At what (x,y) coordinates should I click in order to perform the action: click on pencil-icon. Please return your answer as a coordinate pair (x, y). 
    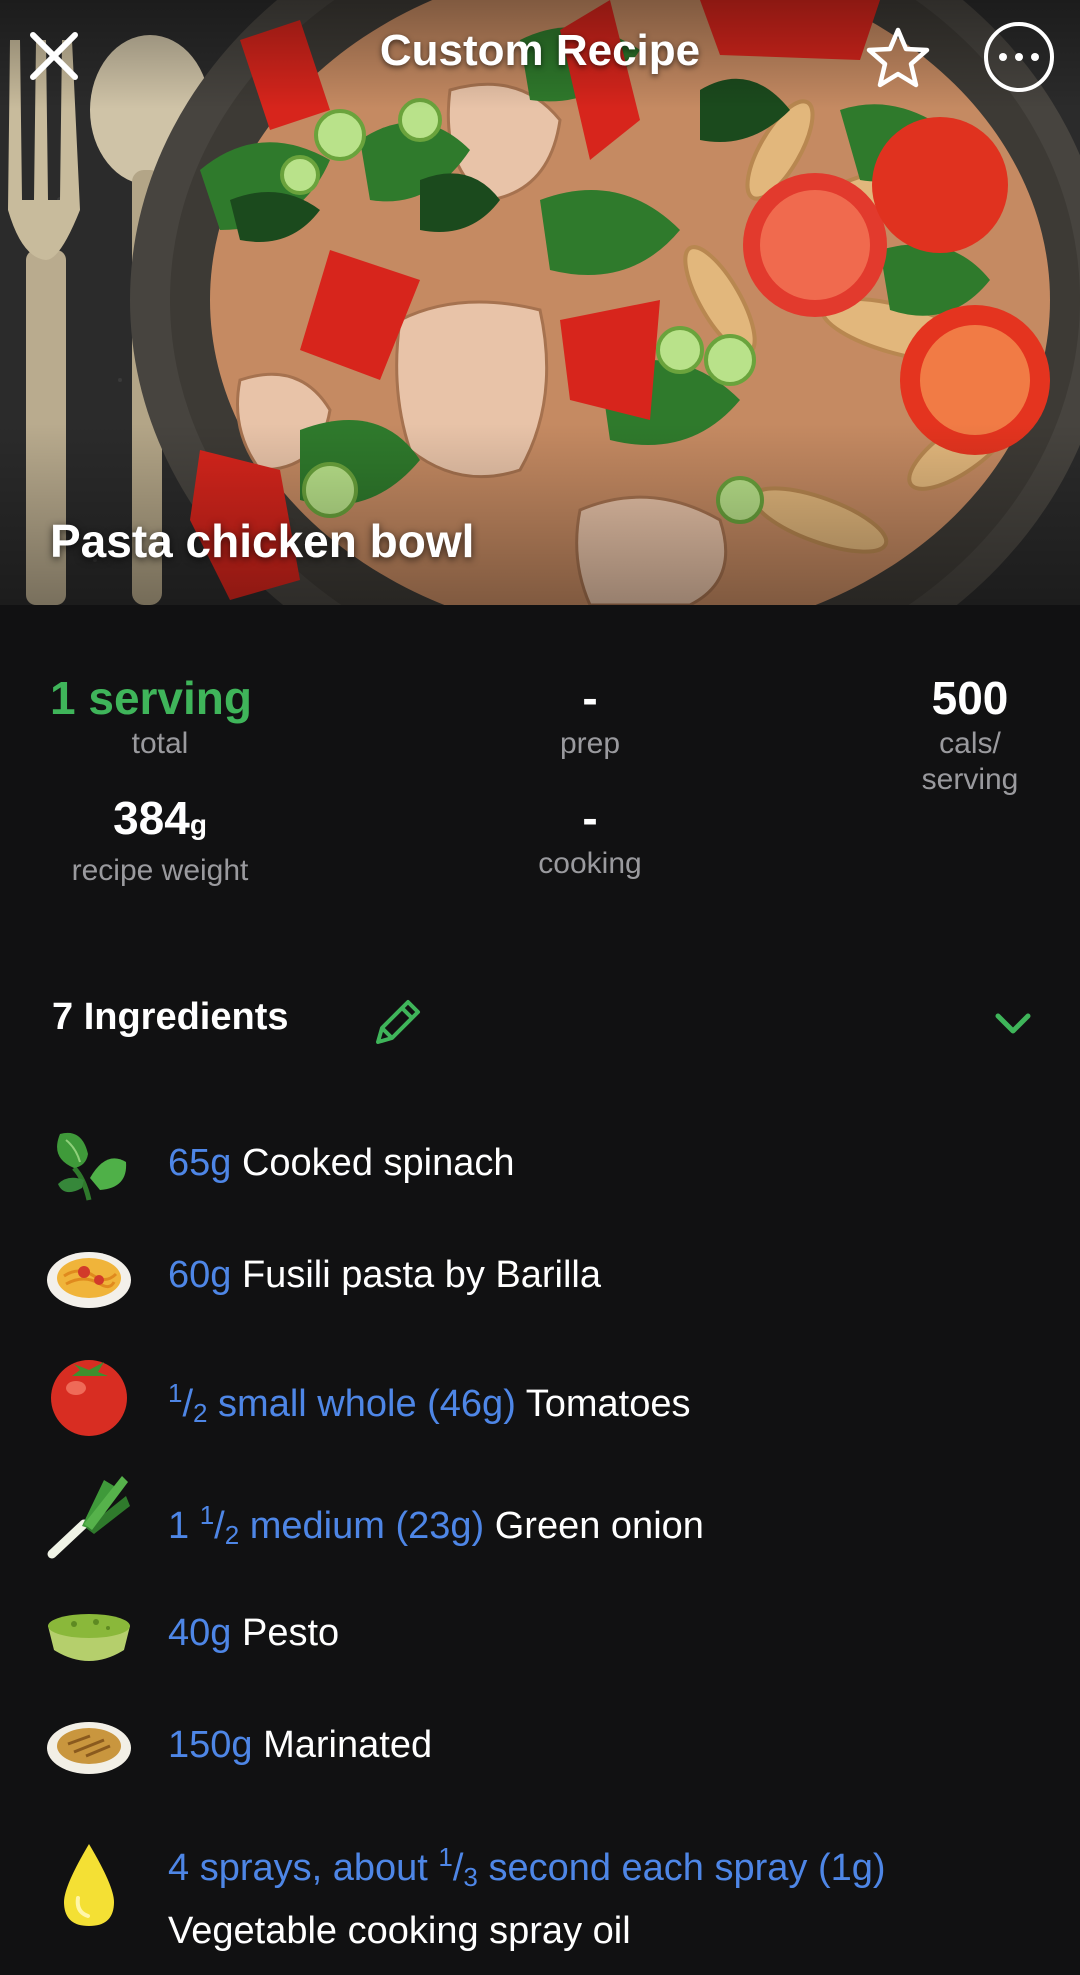
    Looking at the image, I should click on (398, 1022).